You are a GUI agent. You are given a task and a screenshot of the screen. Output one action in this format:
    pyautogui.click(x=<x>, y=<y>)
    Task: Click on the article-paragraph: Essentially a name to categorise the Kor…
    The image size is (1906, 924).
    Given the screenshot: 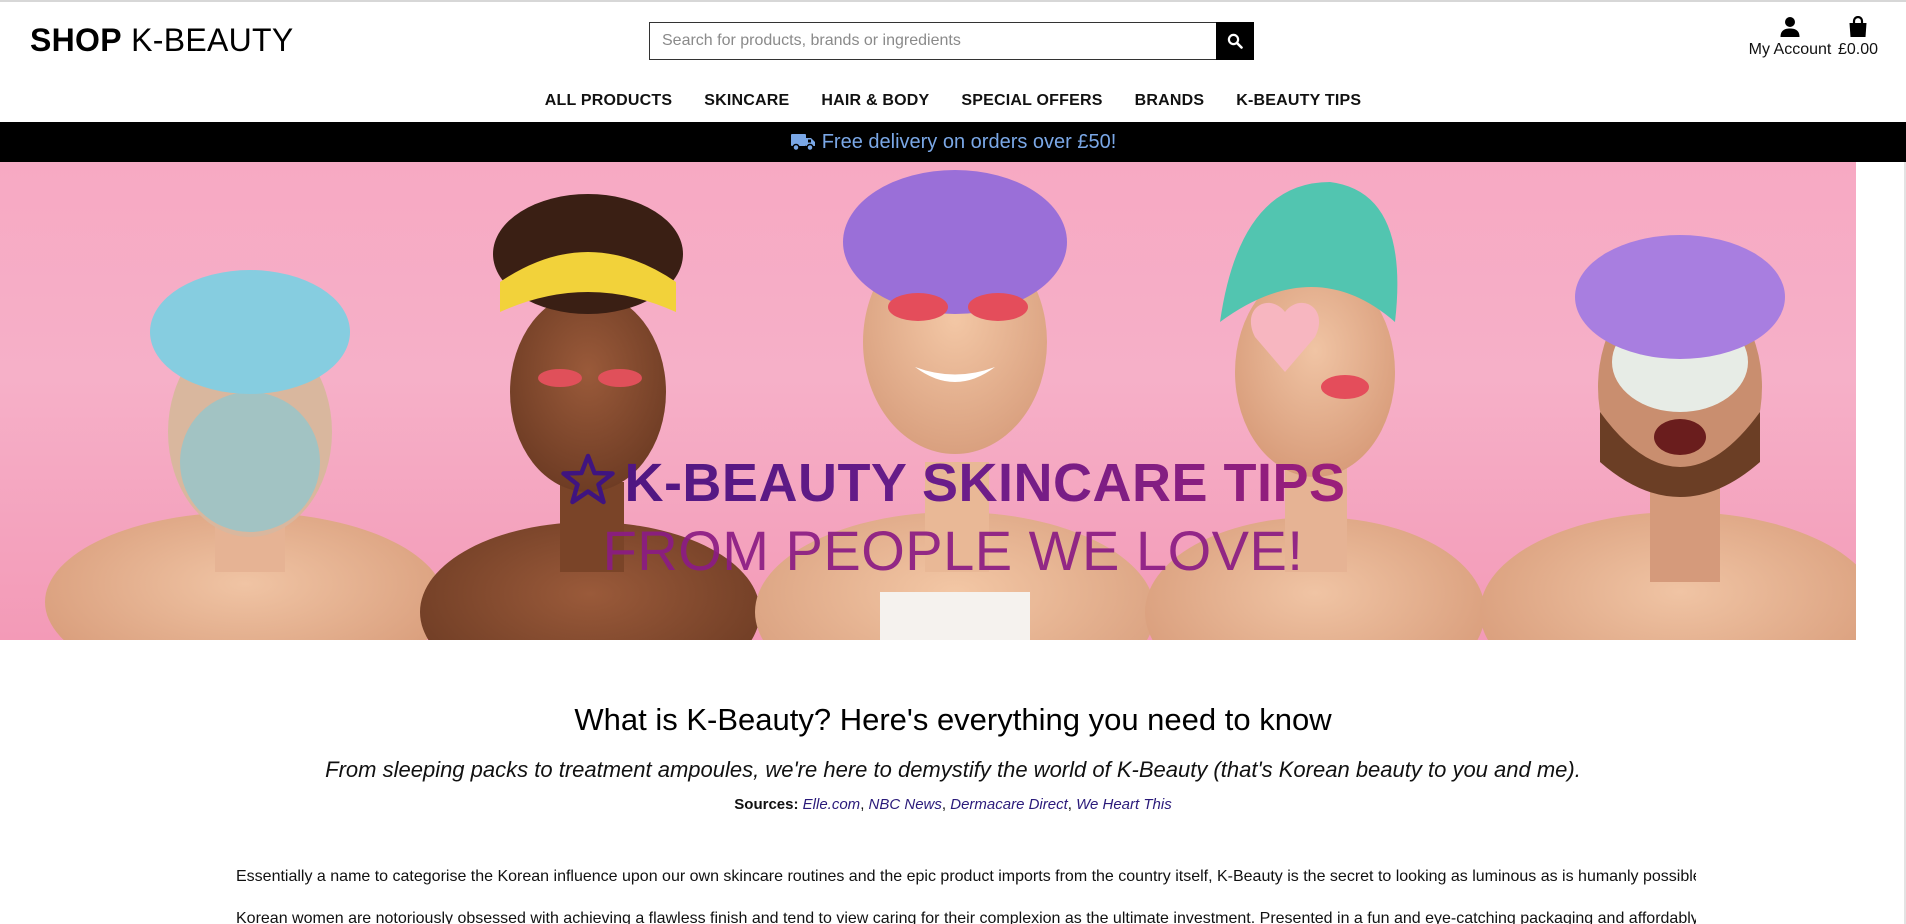 What is the action you would take?
    pyautogui.click(x=966, y=876)
    